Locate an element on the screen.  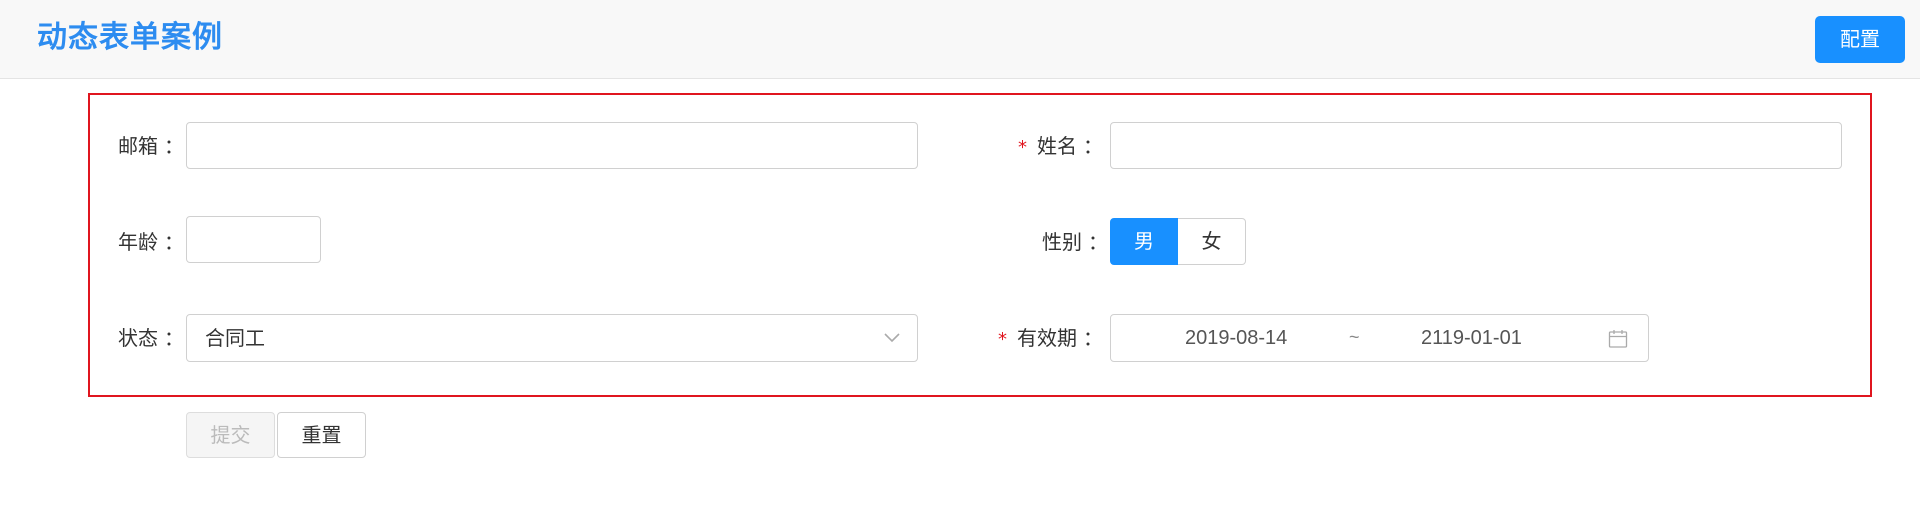
gender-radio-group: 男 女 is located at coordinates (1178, 241).